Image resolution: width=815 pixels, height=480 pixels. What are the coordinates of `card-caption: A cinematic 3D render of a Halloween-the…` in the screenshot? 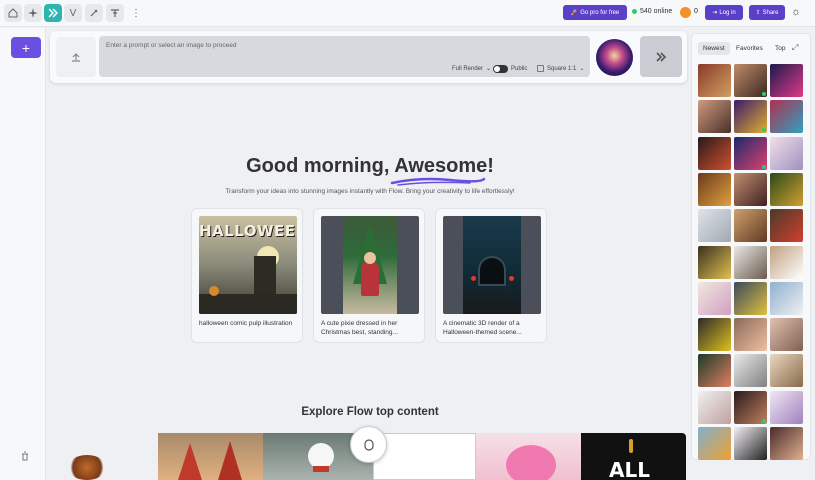 It's located at (482, 328).